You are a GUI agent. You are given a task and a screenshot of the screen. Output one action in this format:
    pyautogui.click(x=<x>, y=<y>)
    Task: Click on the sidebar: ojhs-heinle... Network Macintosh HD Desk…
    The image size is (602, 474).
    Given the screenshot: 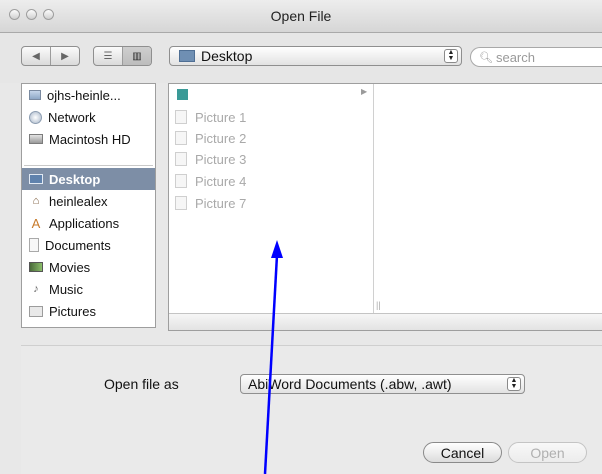 What is the action you would take?
    pyautogui.click(x=88, y=205)
    